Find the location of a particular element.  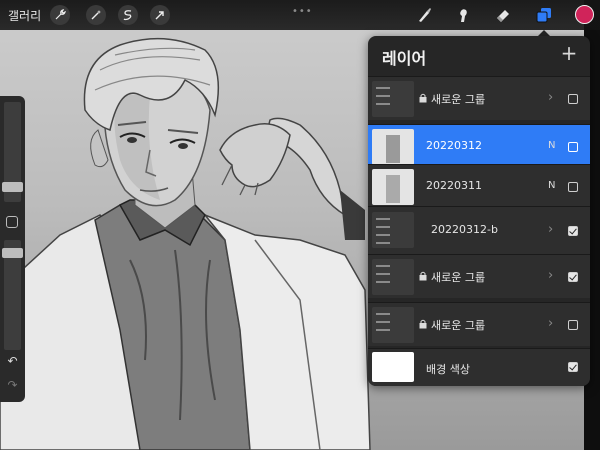

gallery-button: 갤러리 is located at coordinates (24, 15).